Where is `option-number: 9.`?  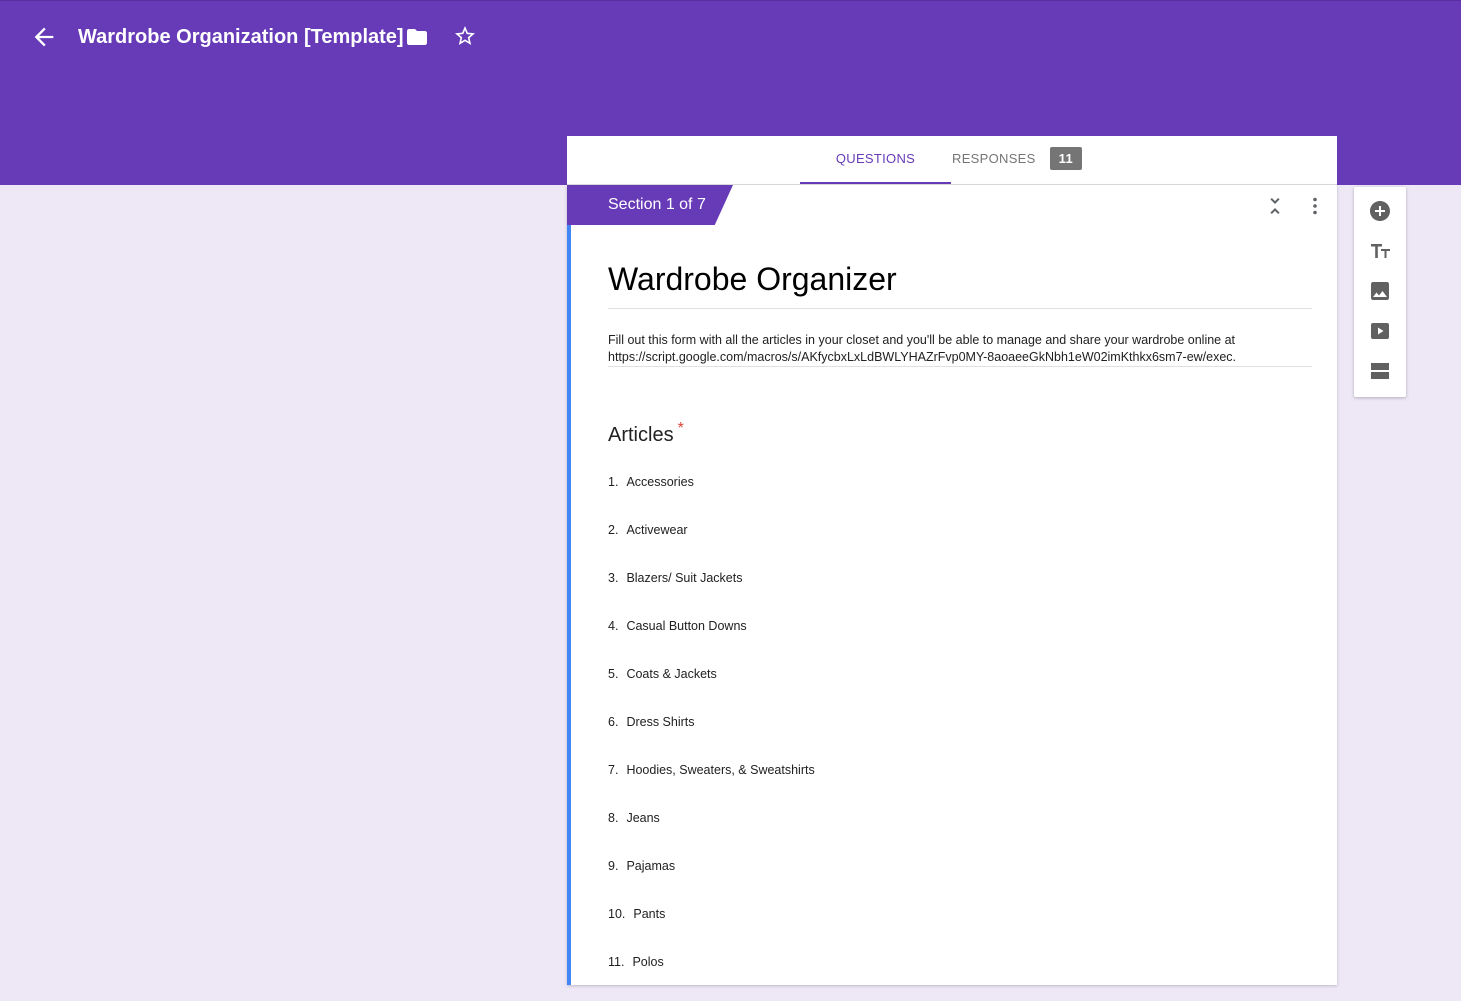 option-number: 9. is located at coordinates (613, 866).